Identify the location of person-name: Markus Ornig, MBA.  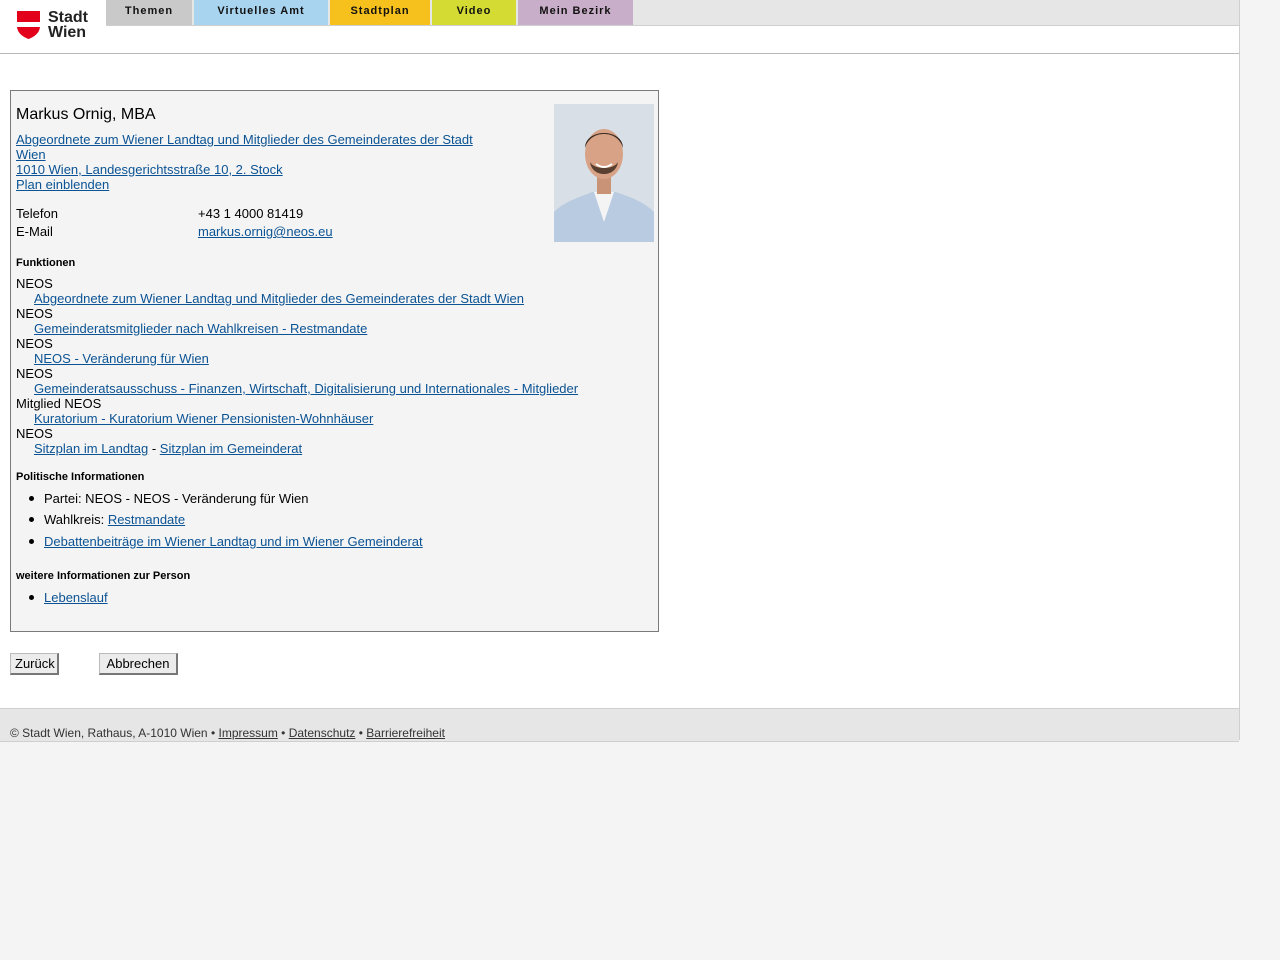
(86, 114).